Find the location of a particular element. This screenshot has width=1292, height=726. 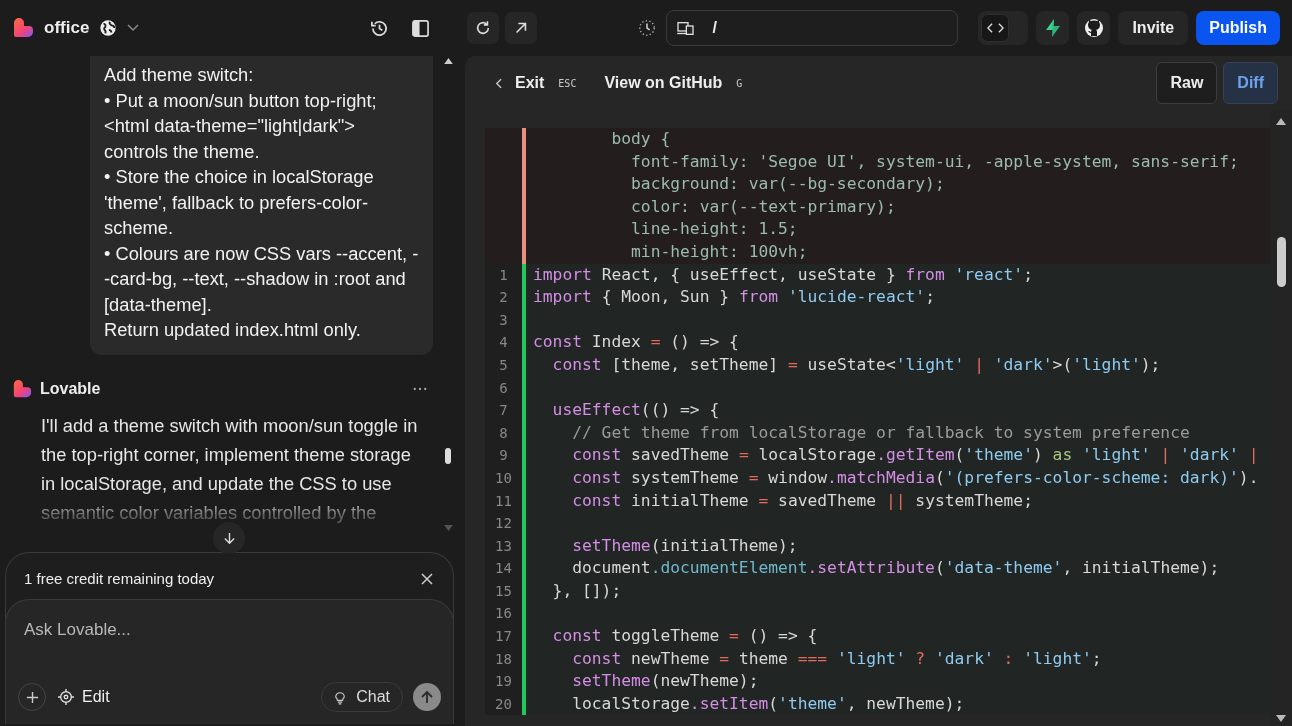

code-line: const toggleTheme = () => { is located at coordinates (684, 636).